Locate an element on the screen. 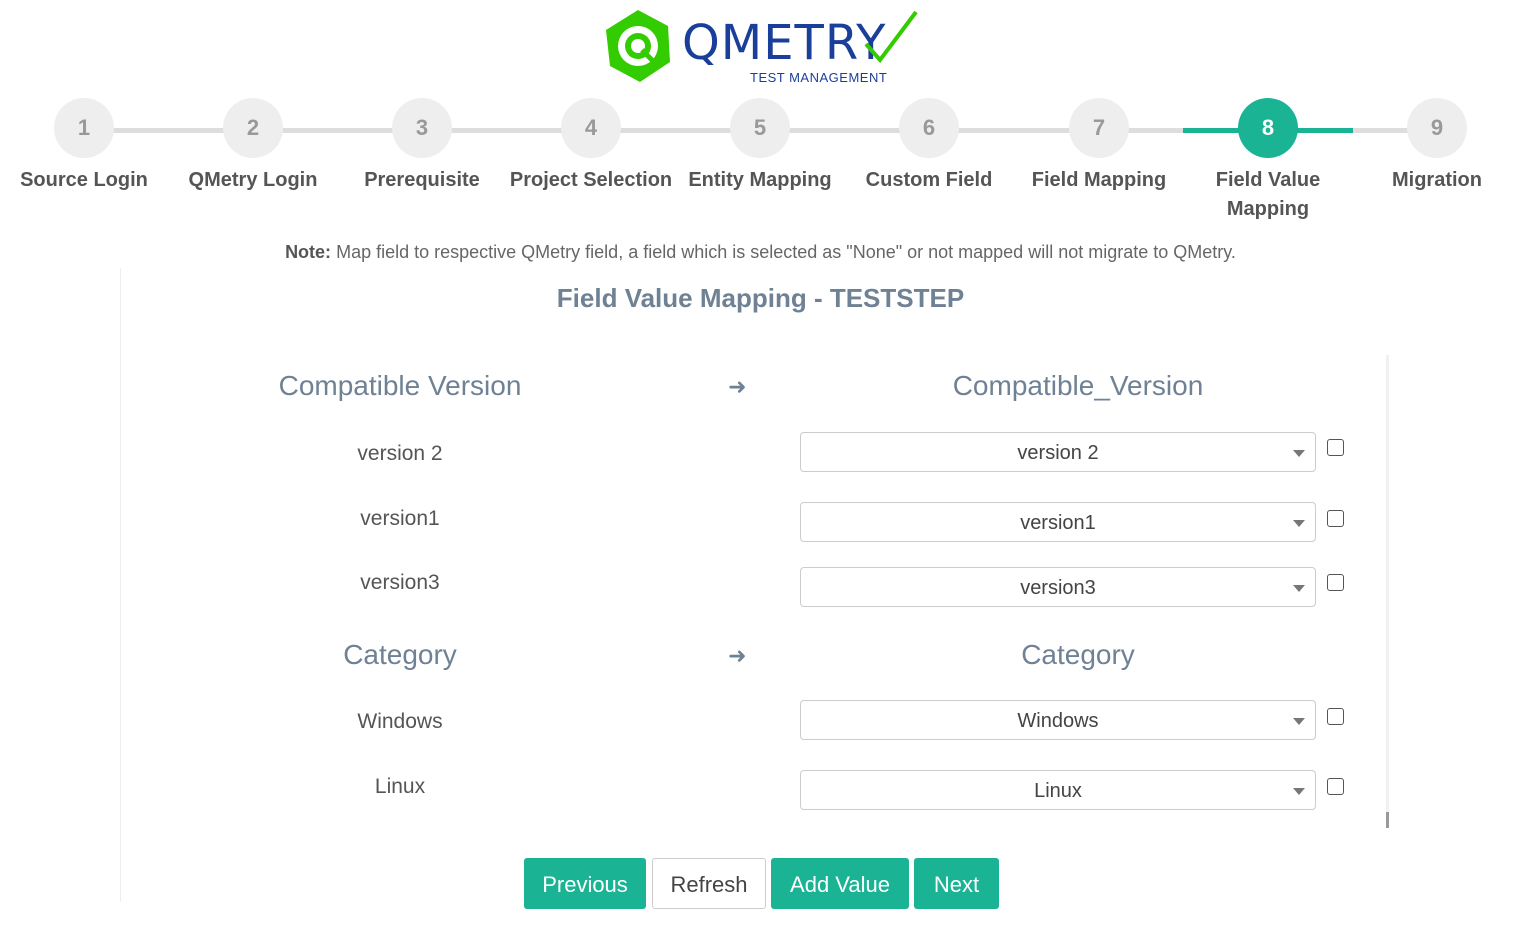 The height and width of the screenshot is (934, 1521). step-number: 2 is located at coordinates (253, 128).